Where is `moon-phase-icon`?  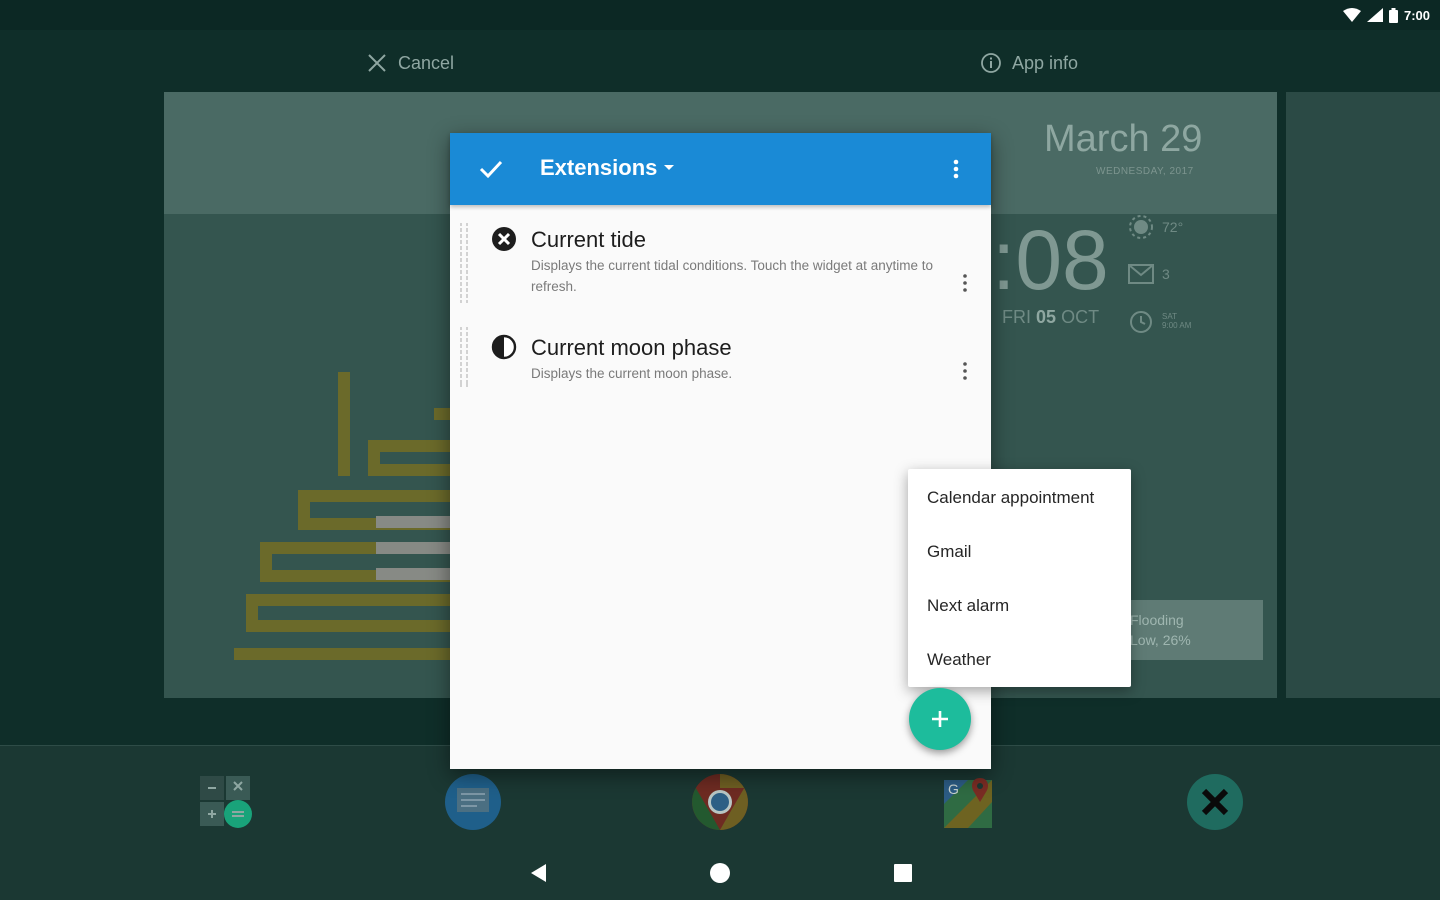
moon-phase-icon is located at coordinates (504, 347).